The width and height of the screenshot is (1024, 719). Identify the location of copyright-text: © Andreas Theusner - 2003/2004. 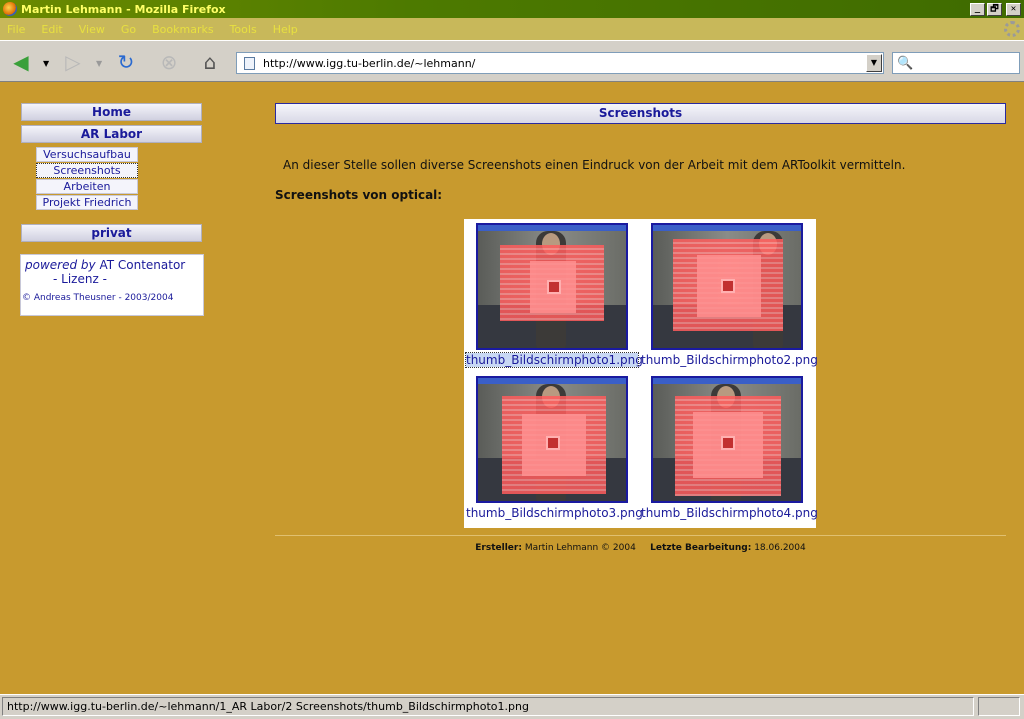
(98, 298).